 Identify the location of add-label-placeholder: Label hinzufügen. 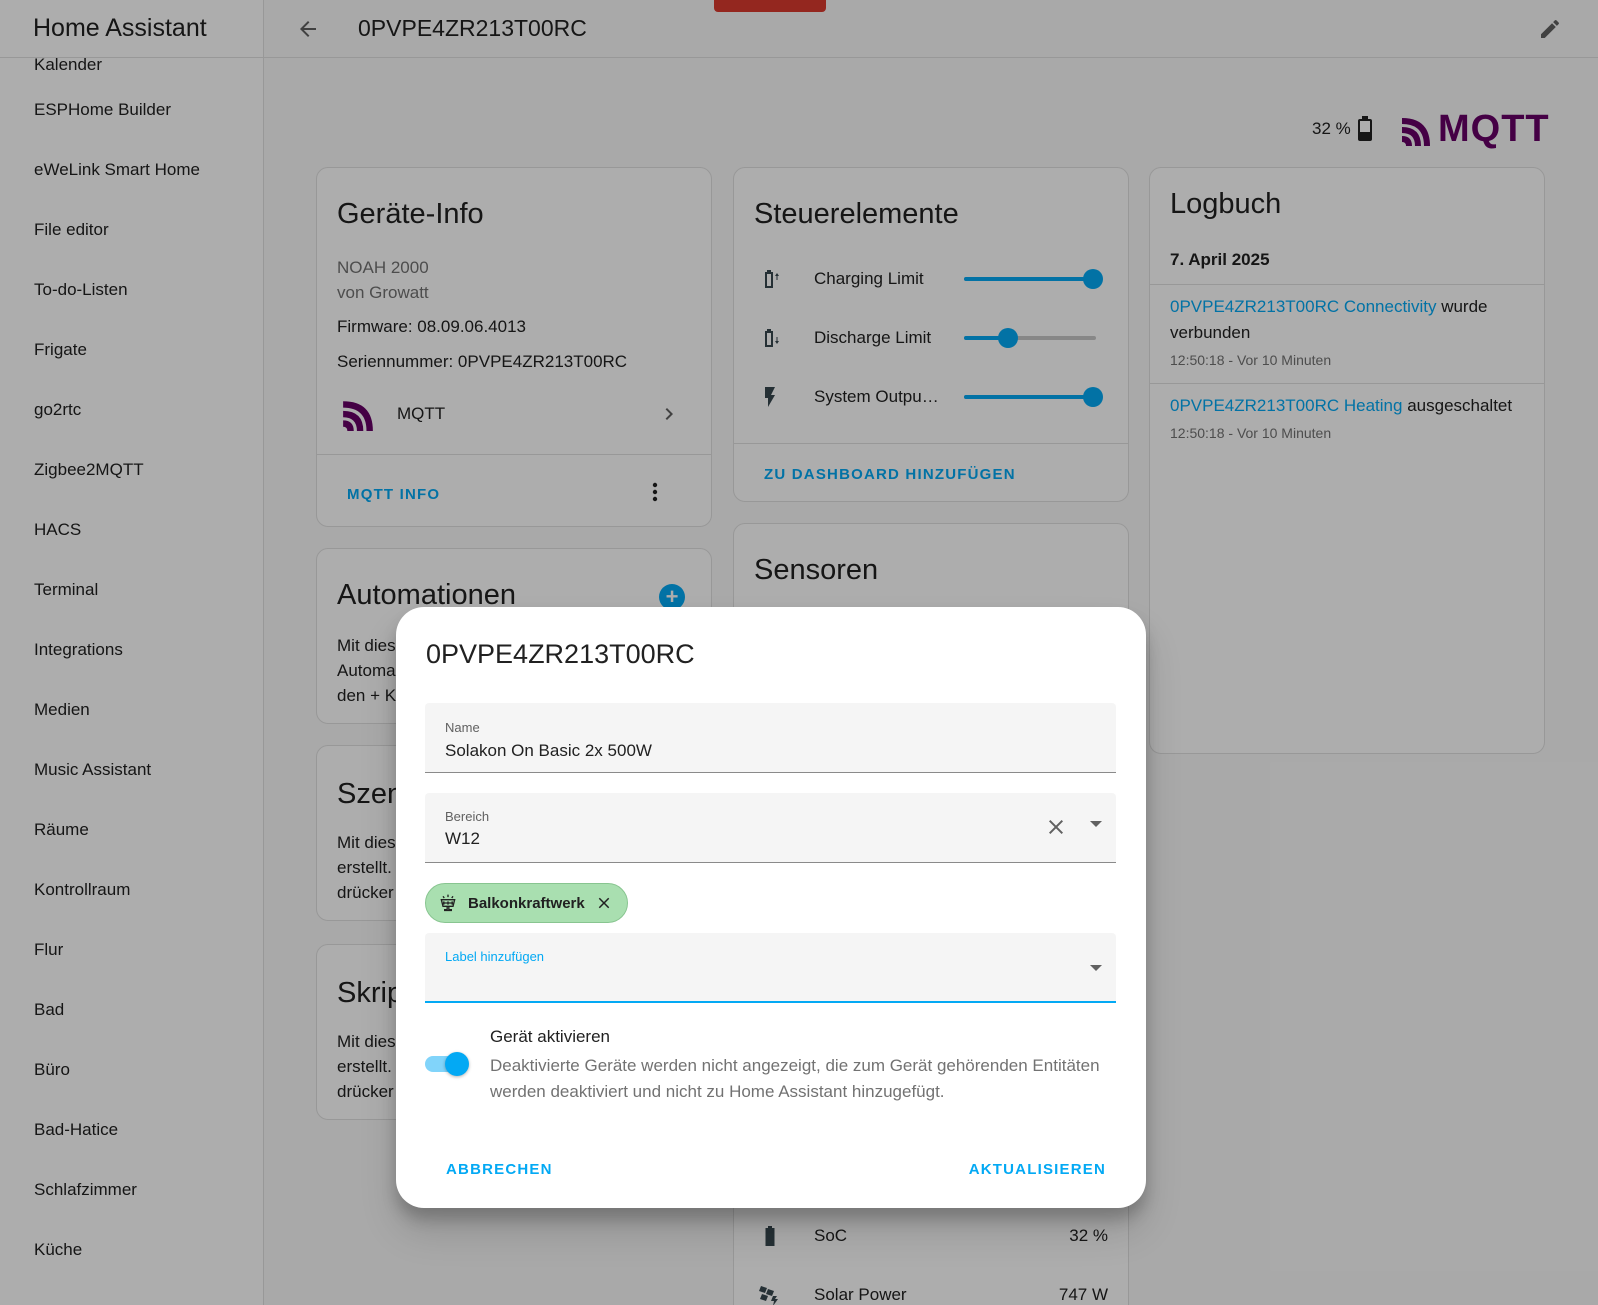
(495, 956).